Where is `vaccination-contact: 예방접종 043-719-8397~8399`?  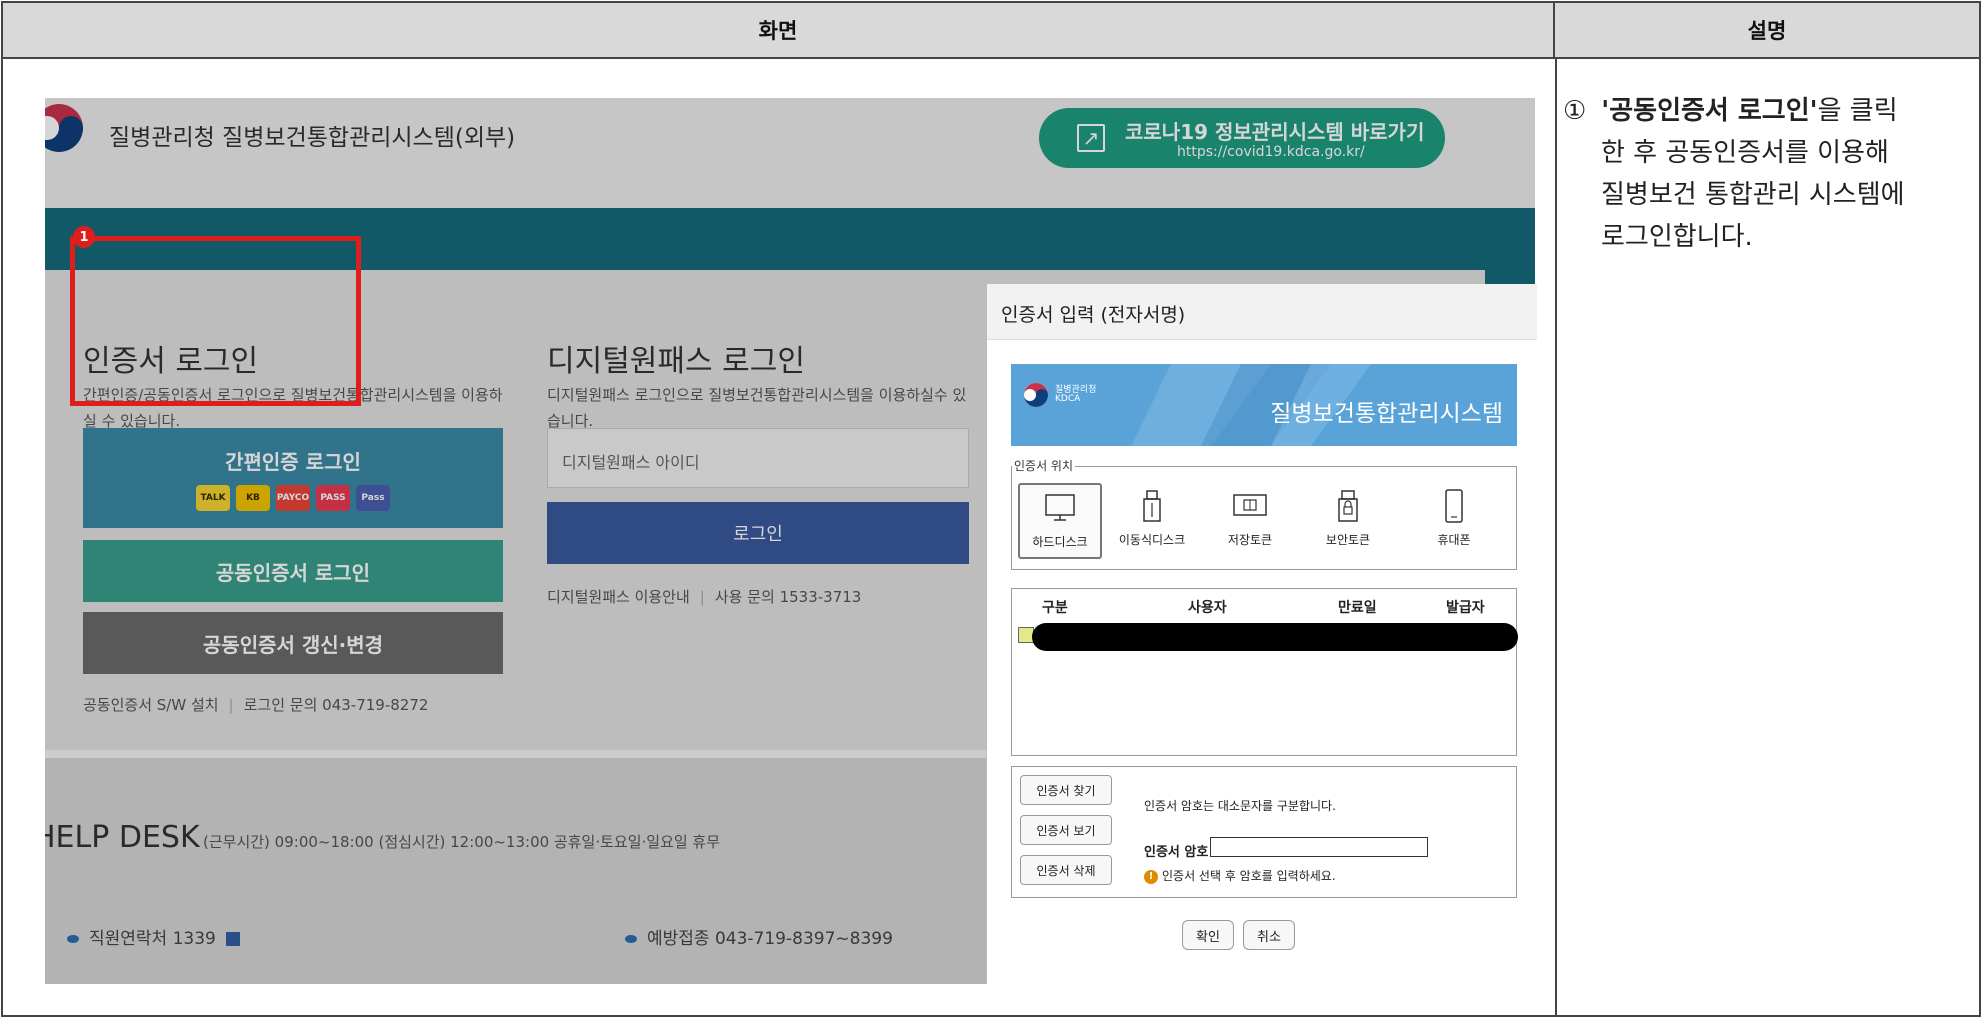
vaccination-contact: 예방접종 043-719-8397~8399 is located at coordinates (759, 936).